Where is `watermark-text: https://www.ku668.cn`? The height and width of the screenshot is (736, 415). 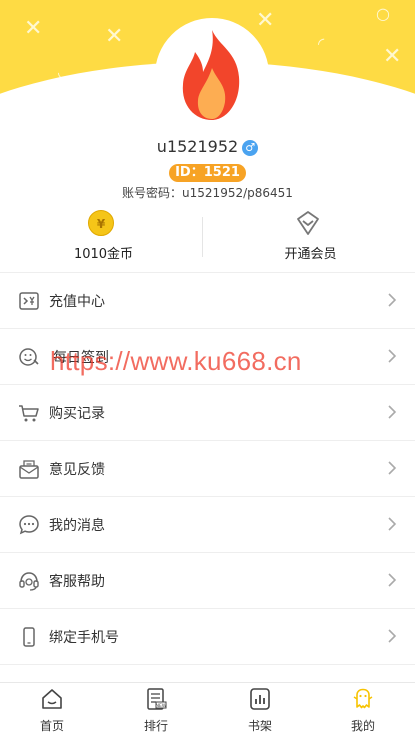
watermark-text: https://www.ku668.cn is located at coordinates (176, 361).